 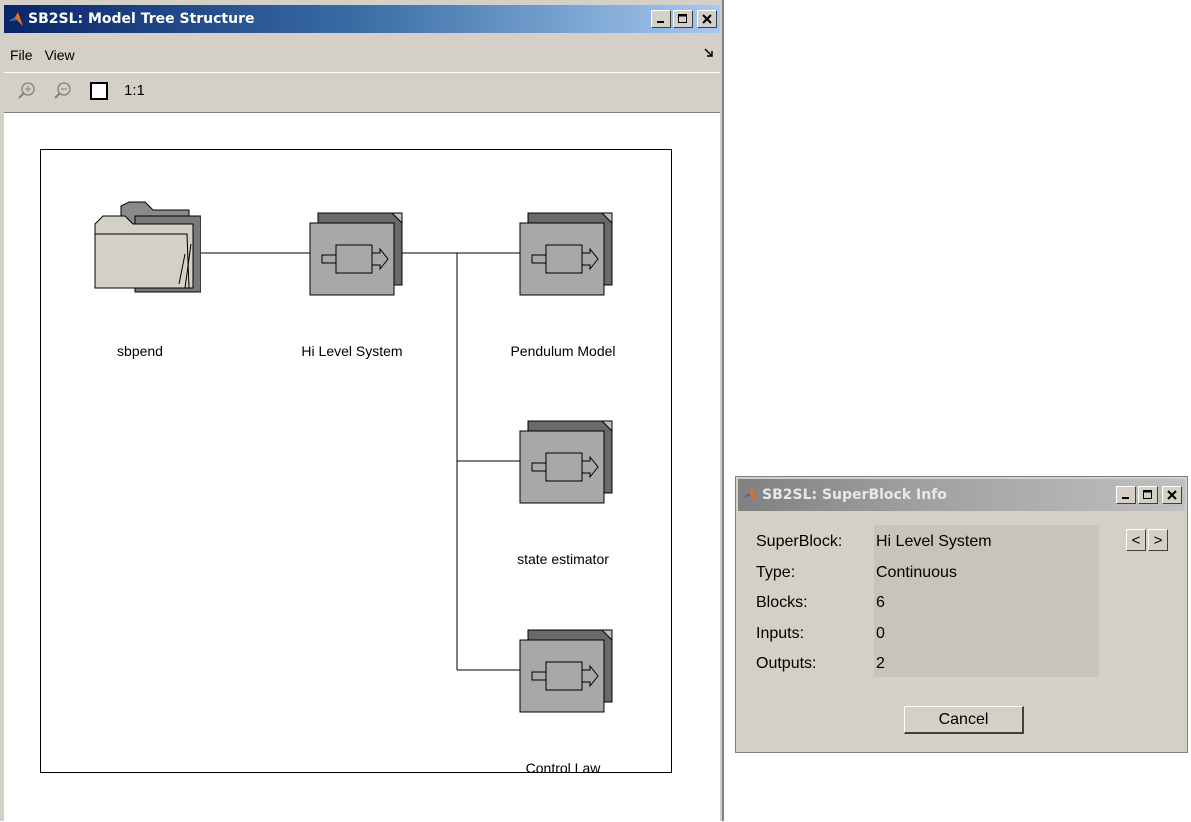 What do you see at coordinates (351, 351) in the screenshot?
I see `node-label-hi-level-system: Hi Level System` at bounding box center [351, 351].